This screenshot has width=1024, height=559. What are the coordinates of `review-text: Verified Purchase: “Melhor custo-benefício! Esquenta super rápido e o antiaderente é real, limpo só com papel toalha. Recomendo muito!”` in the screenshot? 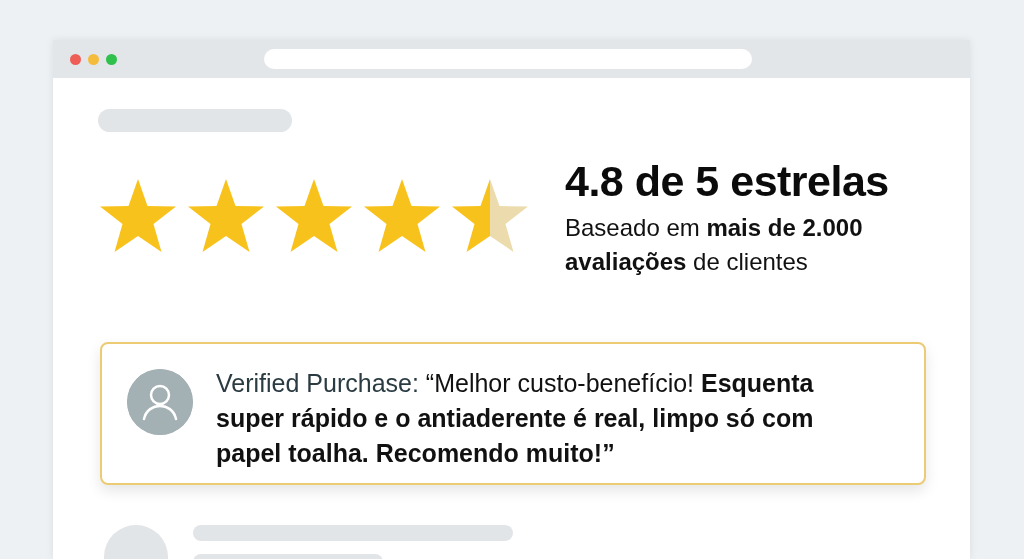 It's located at (515, 419).